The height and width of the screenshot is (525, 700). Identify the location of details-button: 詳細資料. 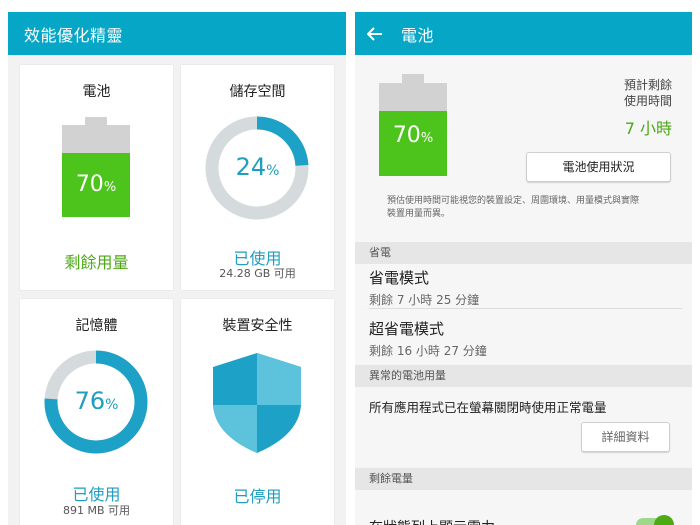
(625, 437).